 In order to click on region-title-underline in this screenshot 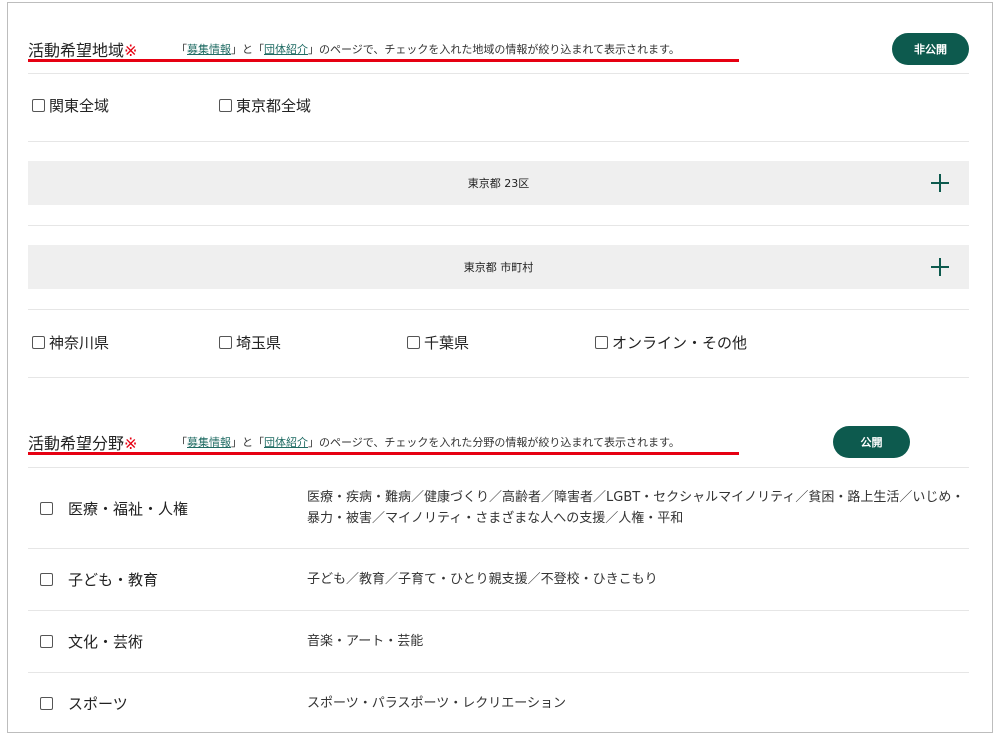, I will do `click(383, 60)`.